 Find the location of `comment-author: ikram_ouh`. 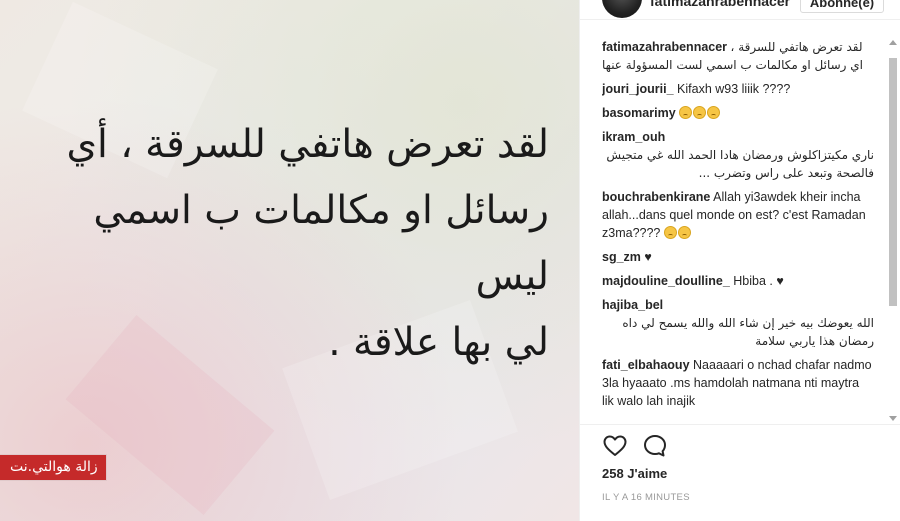

comment-author: ikram_ouh is located at coordinates (633, 137).